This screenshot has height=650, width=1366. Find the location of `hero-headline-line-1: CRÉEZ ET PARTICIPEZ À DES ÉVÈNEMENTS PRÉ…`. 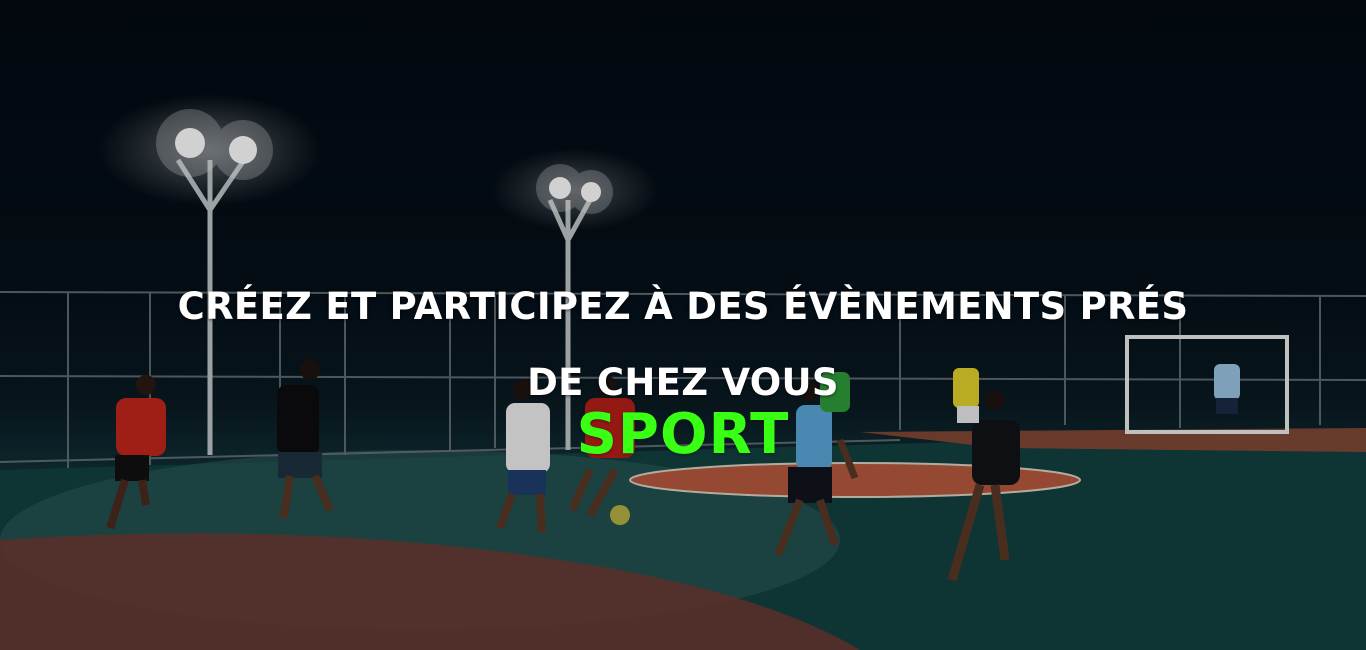

hero-headline-line-1: CRÉEZ ET PARTICIPEZ À DES ÉVÈNEMENTS PRÉ… is located at coordinates (683, 306).